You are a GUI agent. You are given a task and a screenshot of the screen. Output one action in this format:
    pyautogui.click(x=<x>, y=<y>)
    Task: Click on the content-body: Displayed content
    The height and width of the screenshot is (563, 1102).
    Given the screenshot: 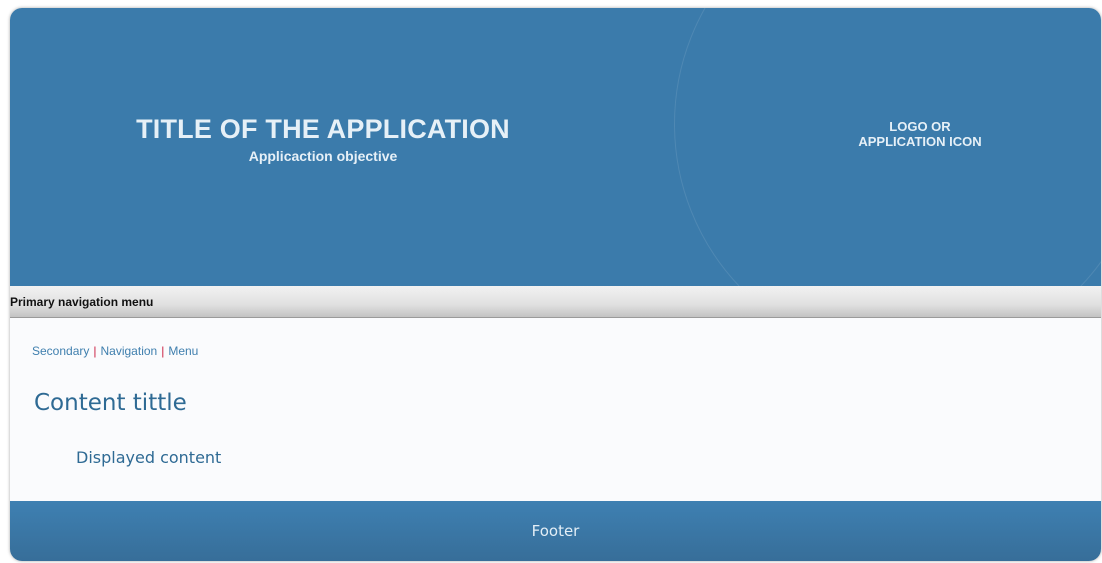 What is the action you would take?
    pyautogui.click(x=149, y=457)
    